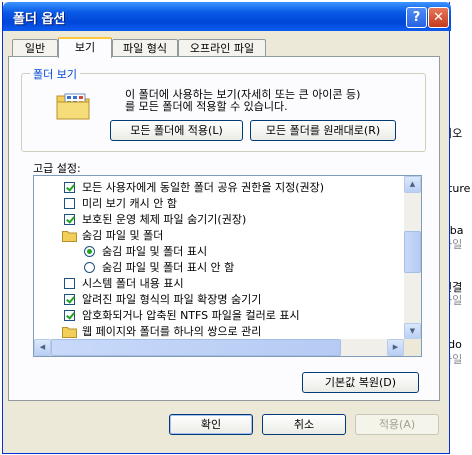 The height and width of the screenshot is (455, 472). I want to click on close-button: ✕, so click(438, 17).